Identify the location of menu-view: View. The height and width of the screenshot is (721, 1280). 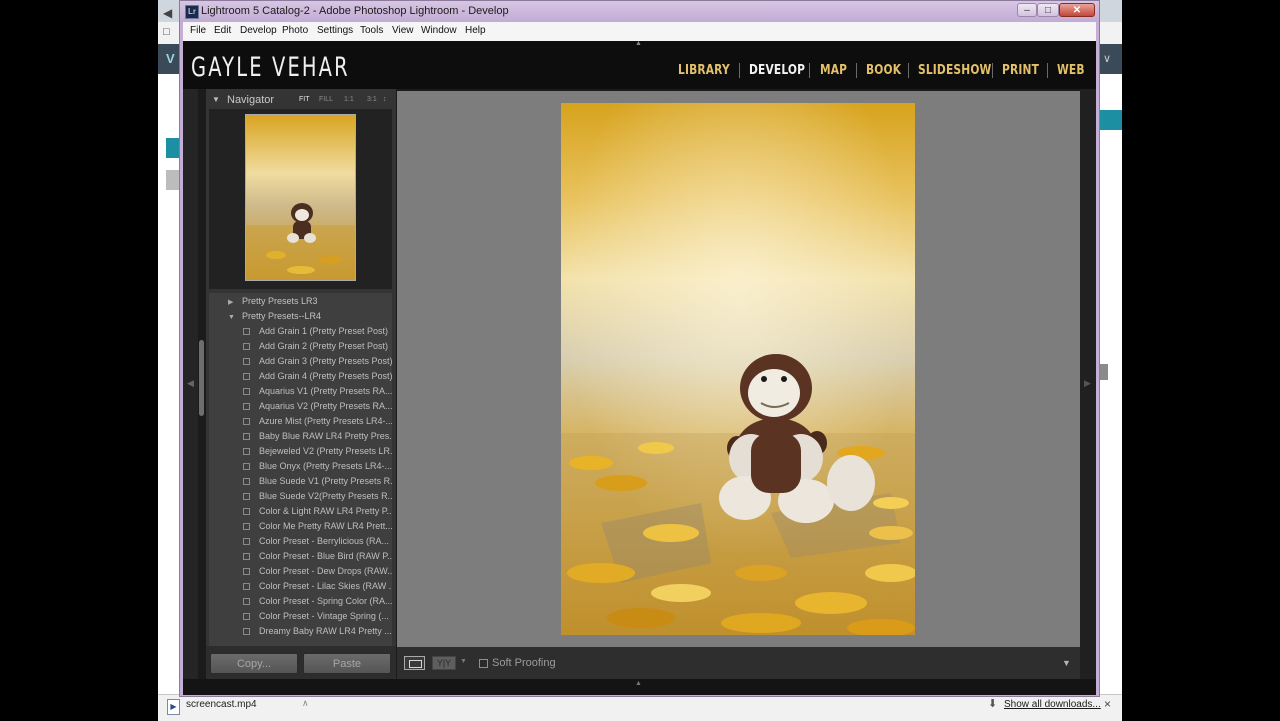
(403, 30).